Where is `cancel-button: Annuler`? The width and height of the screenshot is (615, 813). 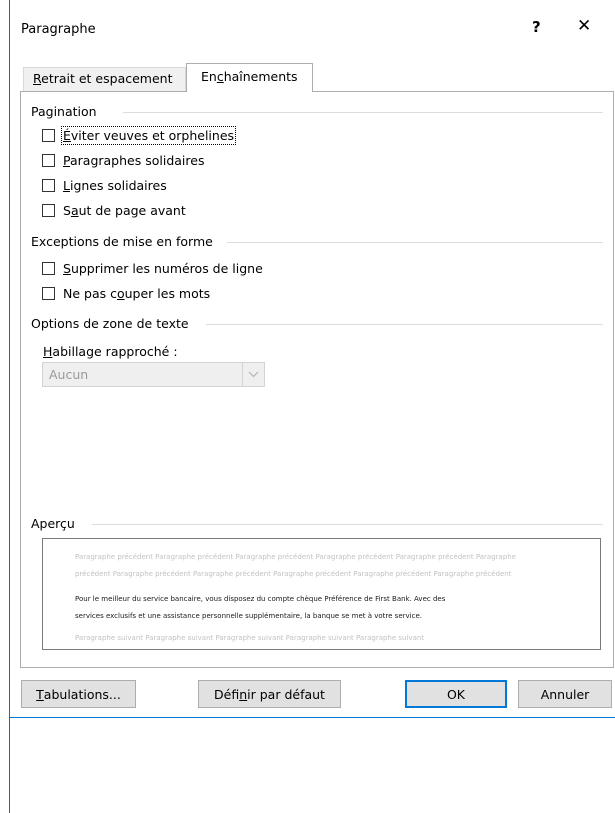 cancel-button: Annuler is located at coordinates (565, 694).